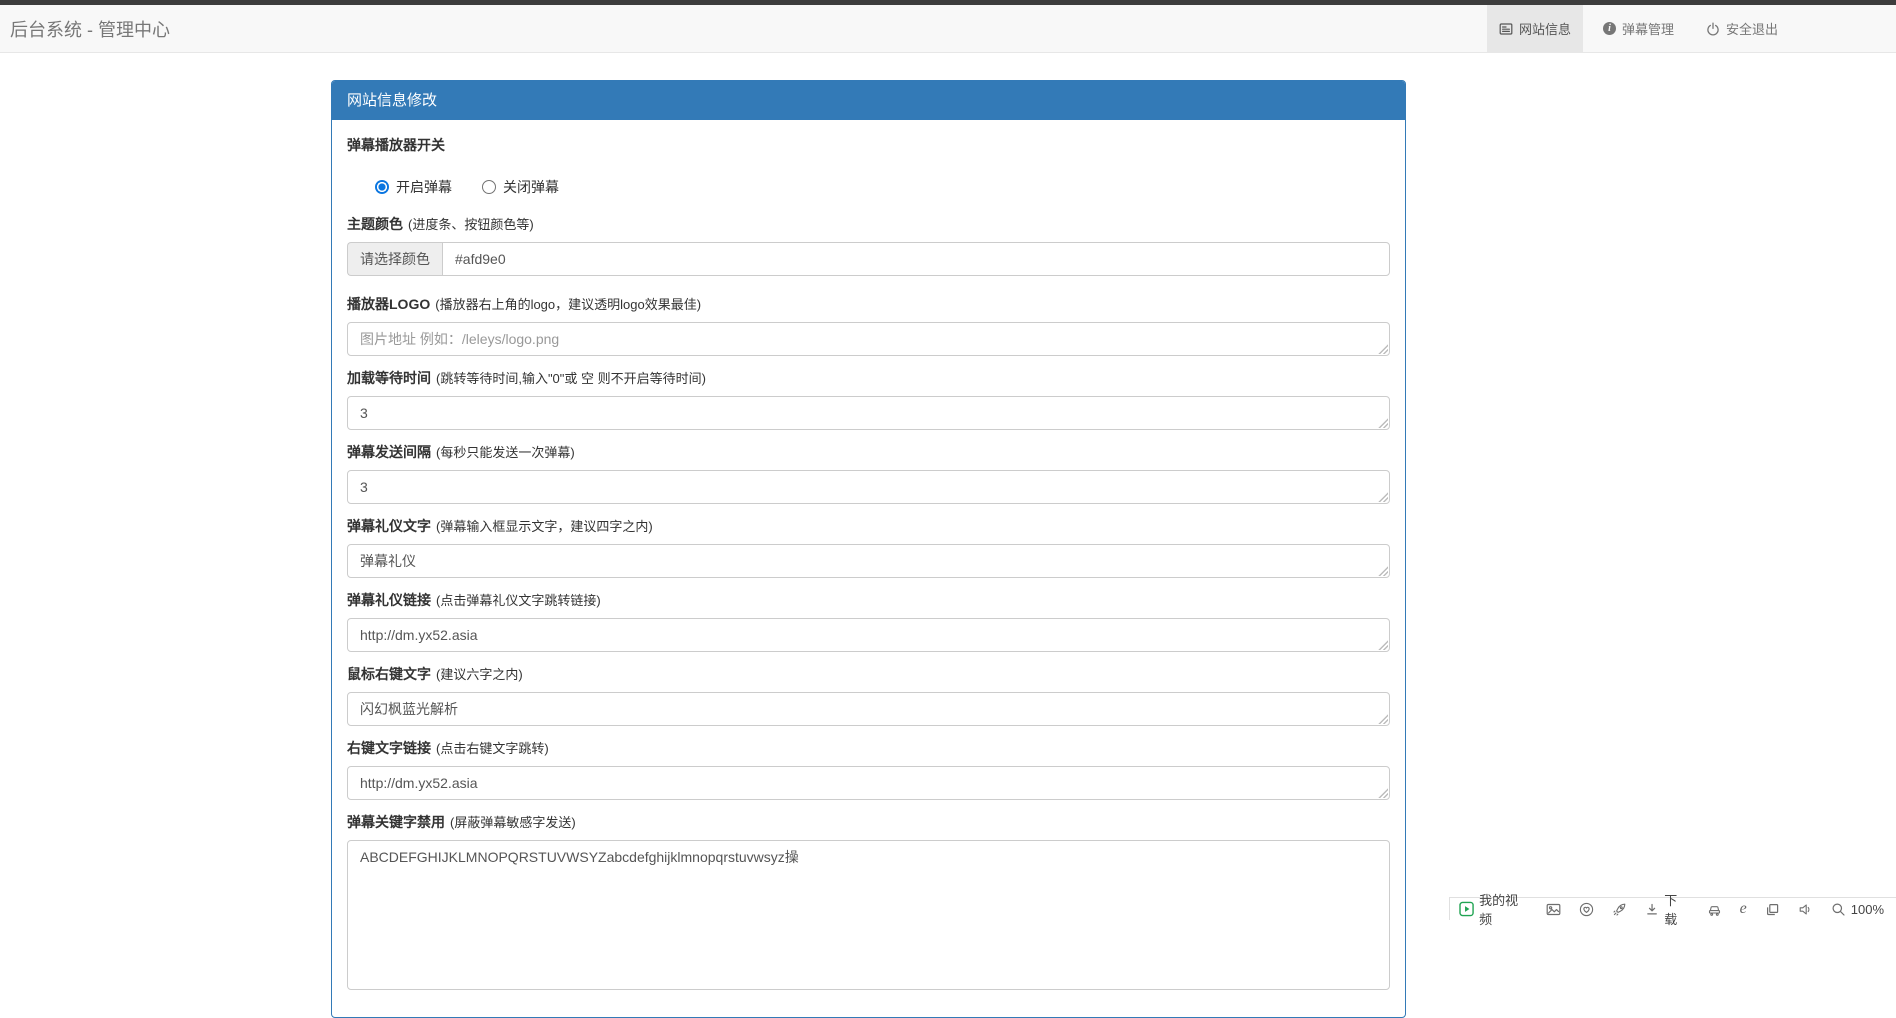 The height and width of the screenshot is (1018, 1896). What do you see at coordinates (868, 166) in the screenshot?
I see `field-player-switch: 弹幕播放器开关 开启弹幕 关闭弹幕` at bounding box center [868, 166].